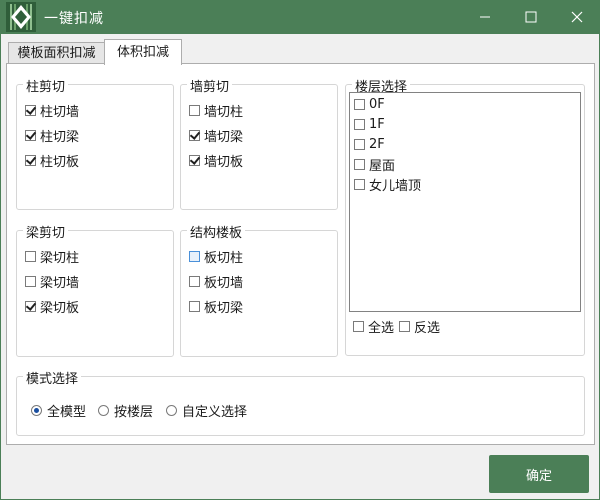 The image size is (600, 500). I want to click on tab-volume: 体积扣减, so click(143, 52).